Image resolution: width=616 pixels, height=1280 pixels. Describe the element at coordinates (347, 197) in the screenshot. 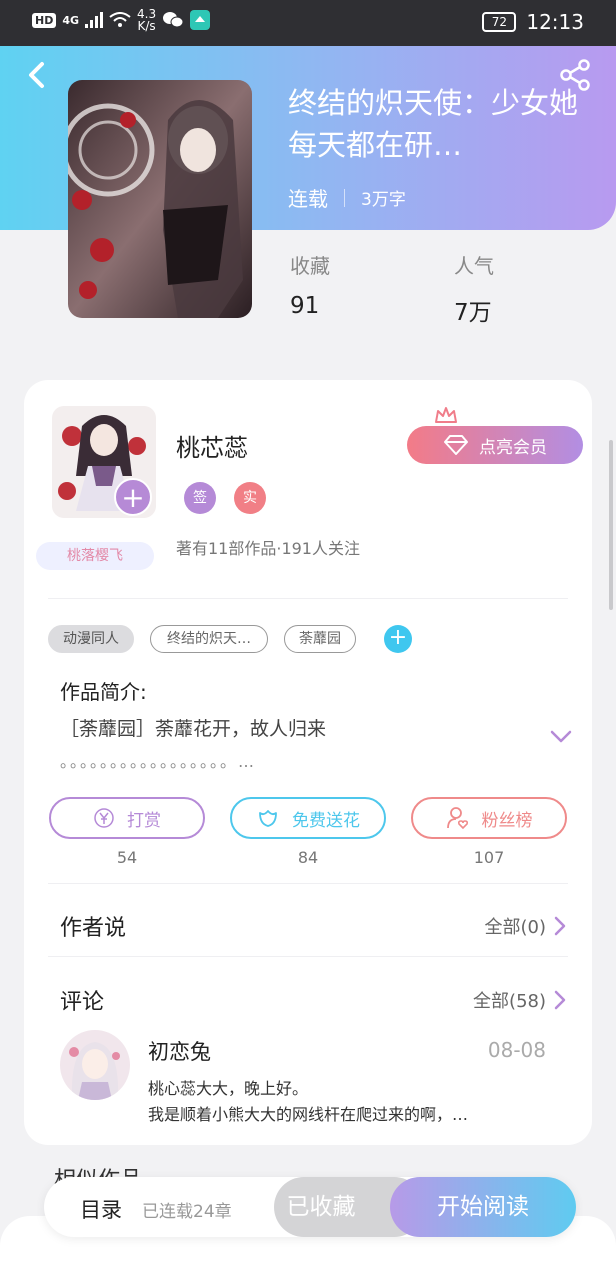

I see `book-meta: 连载 3万字` at that location.